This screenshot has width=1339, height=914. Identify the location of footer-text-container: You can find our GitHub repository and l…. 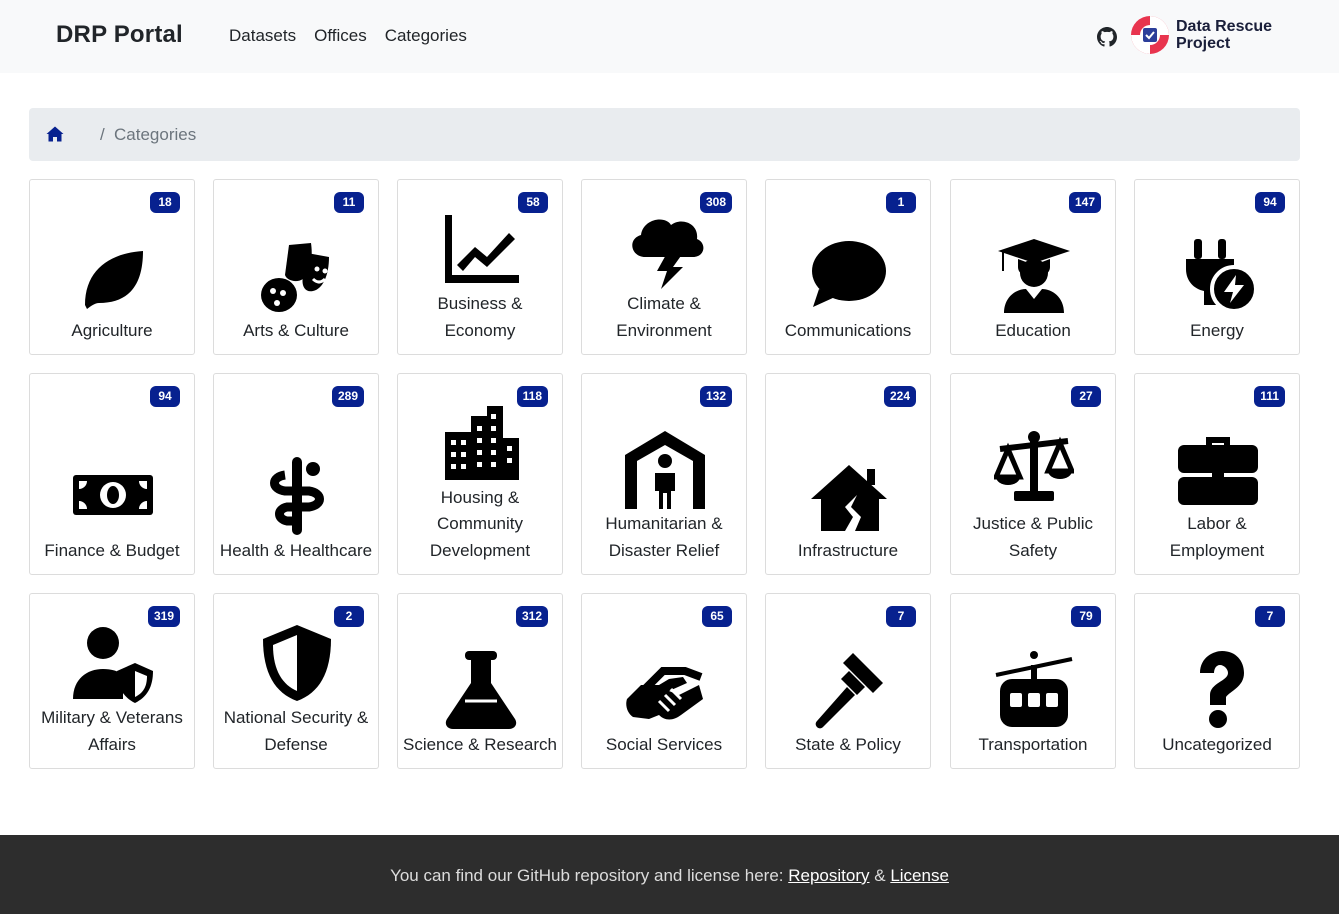
(669, 876).